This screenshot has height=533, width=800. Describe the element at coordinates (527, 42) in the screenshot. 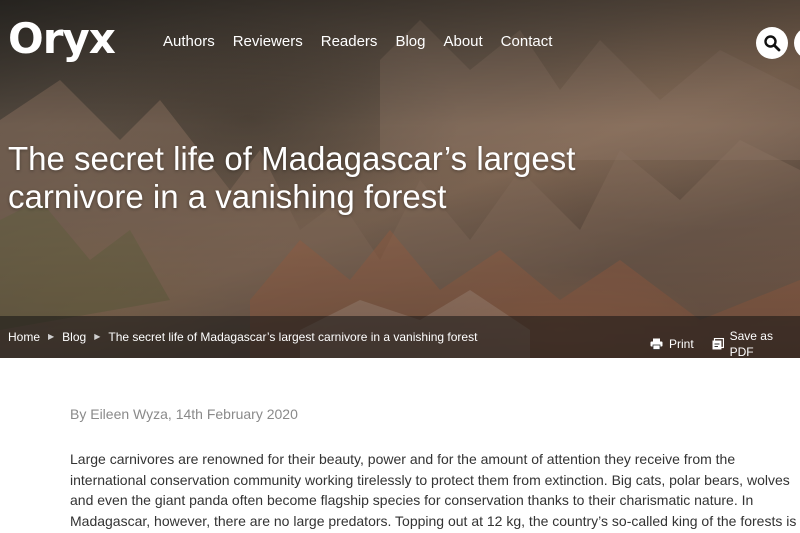

I see `nav-item-contact: Contact` at that location.